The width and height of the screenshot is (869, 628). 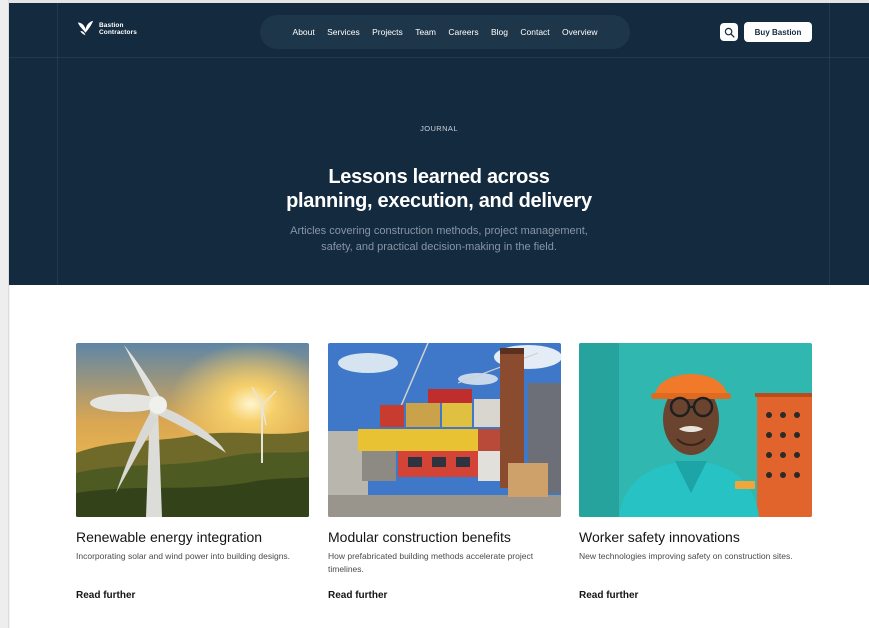 I want to click on modular-building-illustration, so click(x=444, y=430).